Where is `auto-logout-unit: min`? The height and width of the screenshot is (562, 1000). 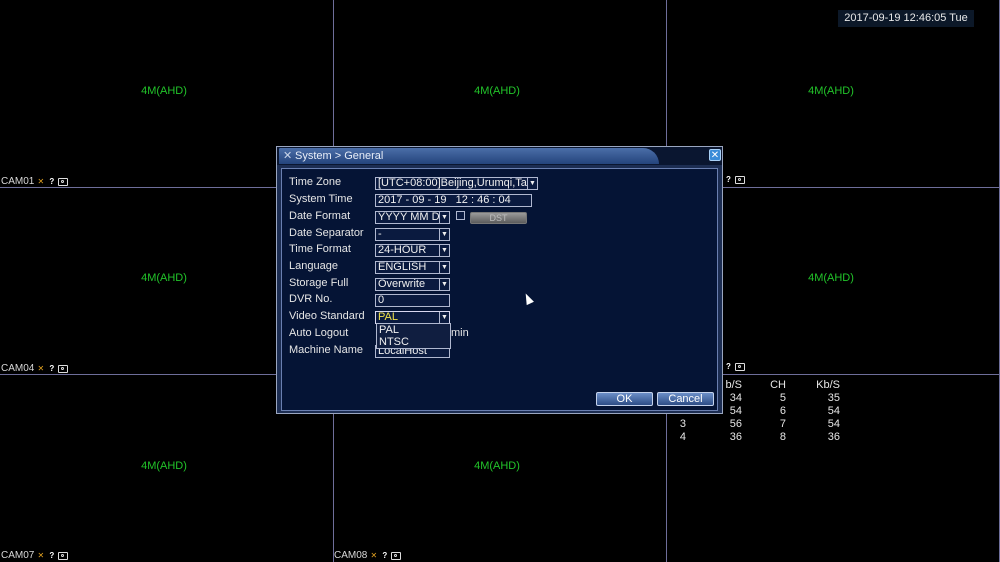
auto-logout-unit: min is located at coordinates (460, 333).